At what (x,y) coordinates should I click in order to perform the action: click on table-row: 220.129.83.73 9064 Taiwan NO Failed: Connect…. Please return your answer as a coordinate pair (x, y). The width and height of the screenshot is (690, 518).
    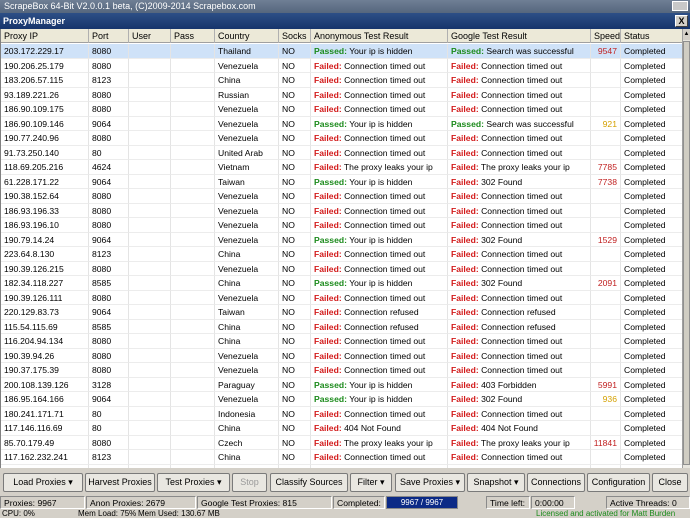
    Looking at the image, I should click on (341, 312).